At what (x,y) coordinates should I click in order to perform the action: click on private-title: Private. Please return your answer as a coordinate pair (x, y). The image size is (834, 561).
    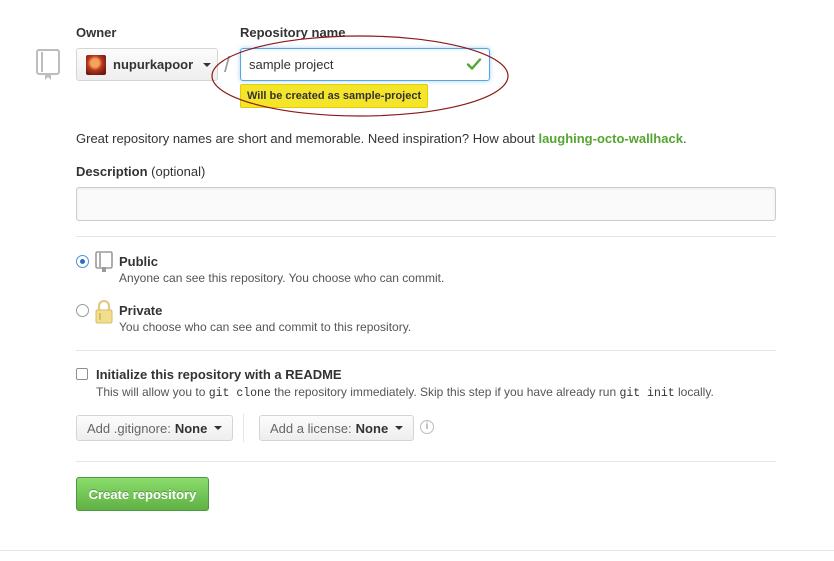
    Looking at the image, I should click on (141, 310).